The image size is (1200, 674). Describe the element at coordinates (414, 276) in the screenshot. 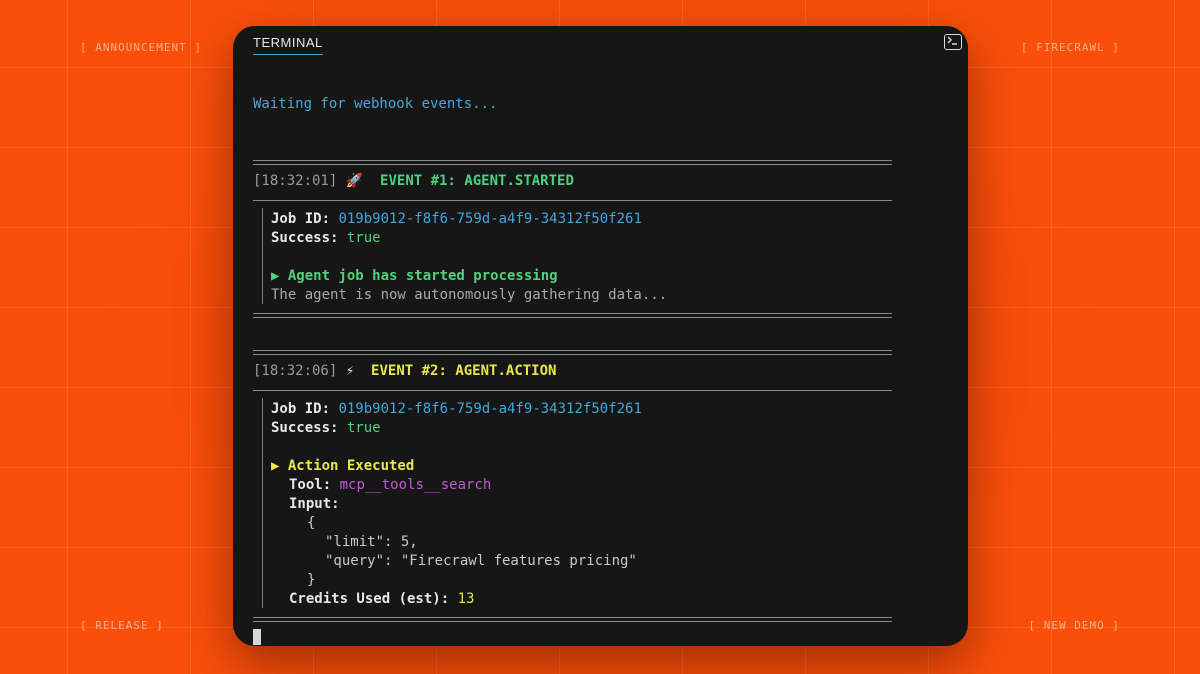

I see `event-heading: ▶ Agent job has started processing` at that location.